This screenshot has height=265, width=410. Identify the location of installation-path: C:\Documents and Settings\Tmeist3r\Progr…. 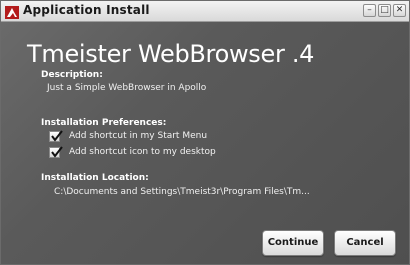
(182, 192).